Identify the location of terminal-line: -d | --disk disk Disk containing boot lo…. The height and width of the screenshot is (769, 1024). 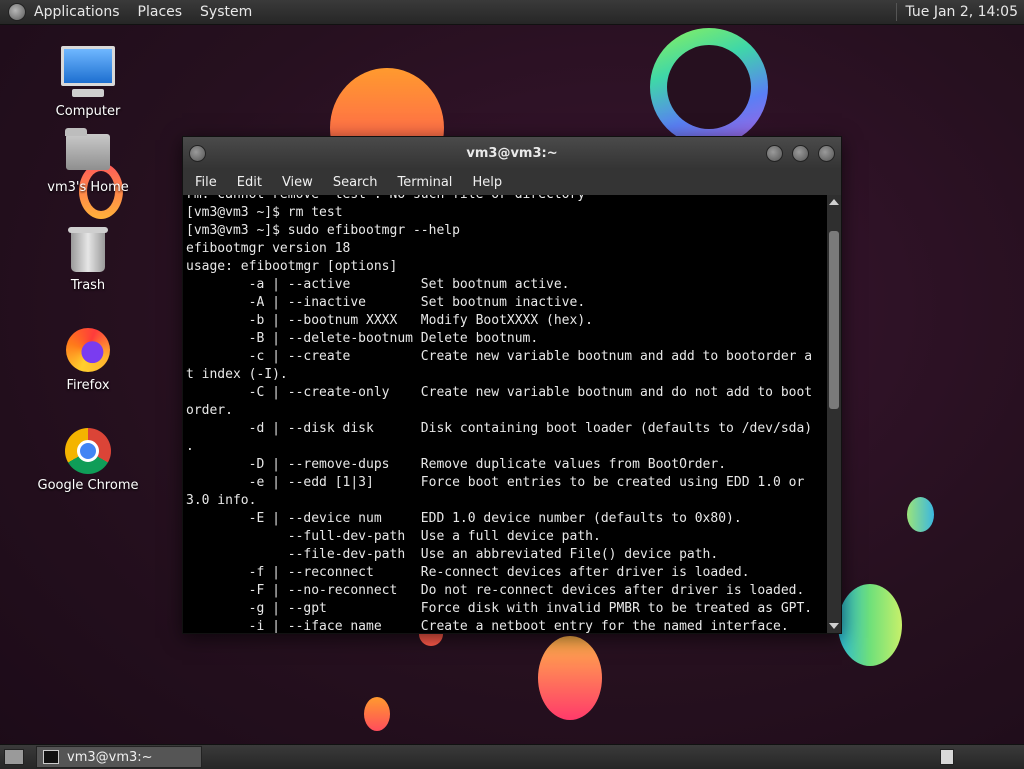
(499, 428).